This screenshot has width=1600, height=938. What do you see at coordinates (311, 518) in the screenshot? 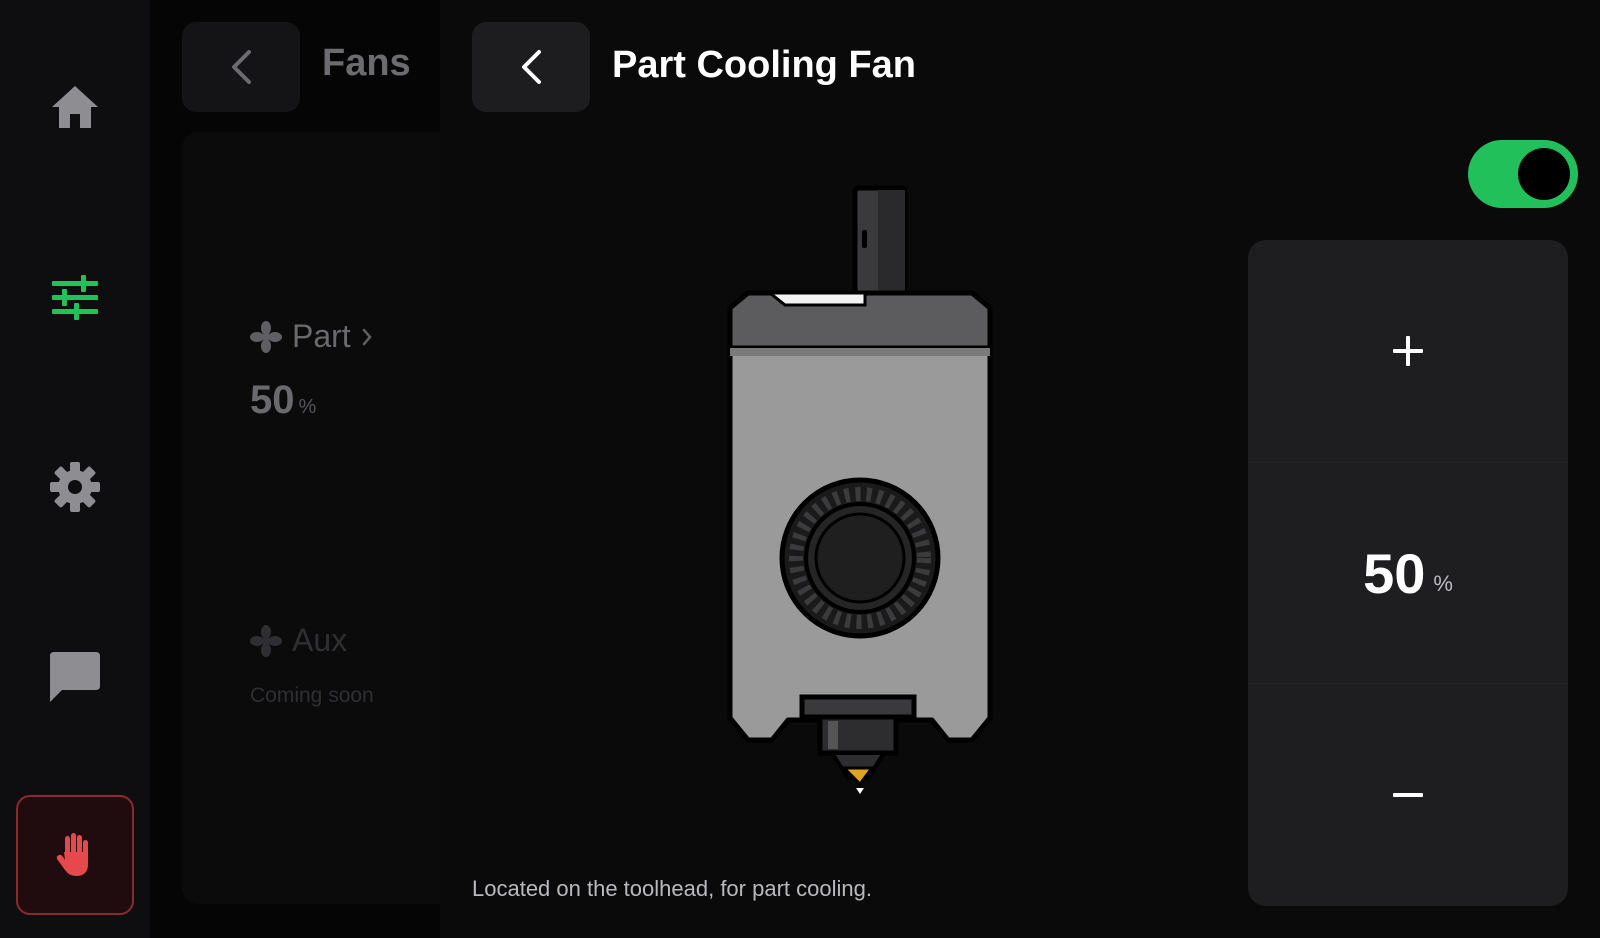
I see `fans-list` at bounding box center [311, 518].